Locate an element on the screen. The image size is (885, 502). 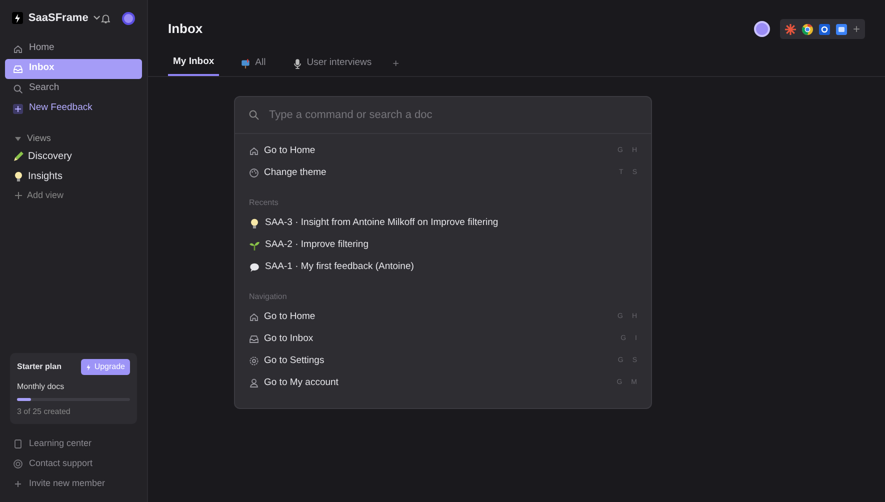
add-view-link: Add view is located at coordinates (45, 195).